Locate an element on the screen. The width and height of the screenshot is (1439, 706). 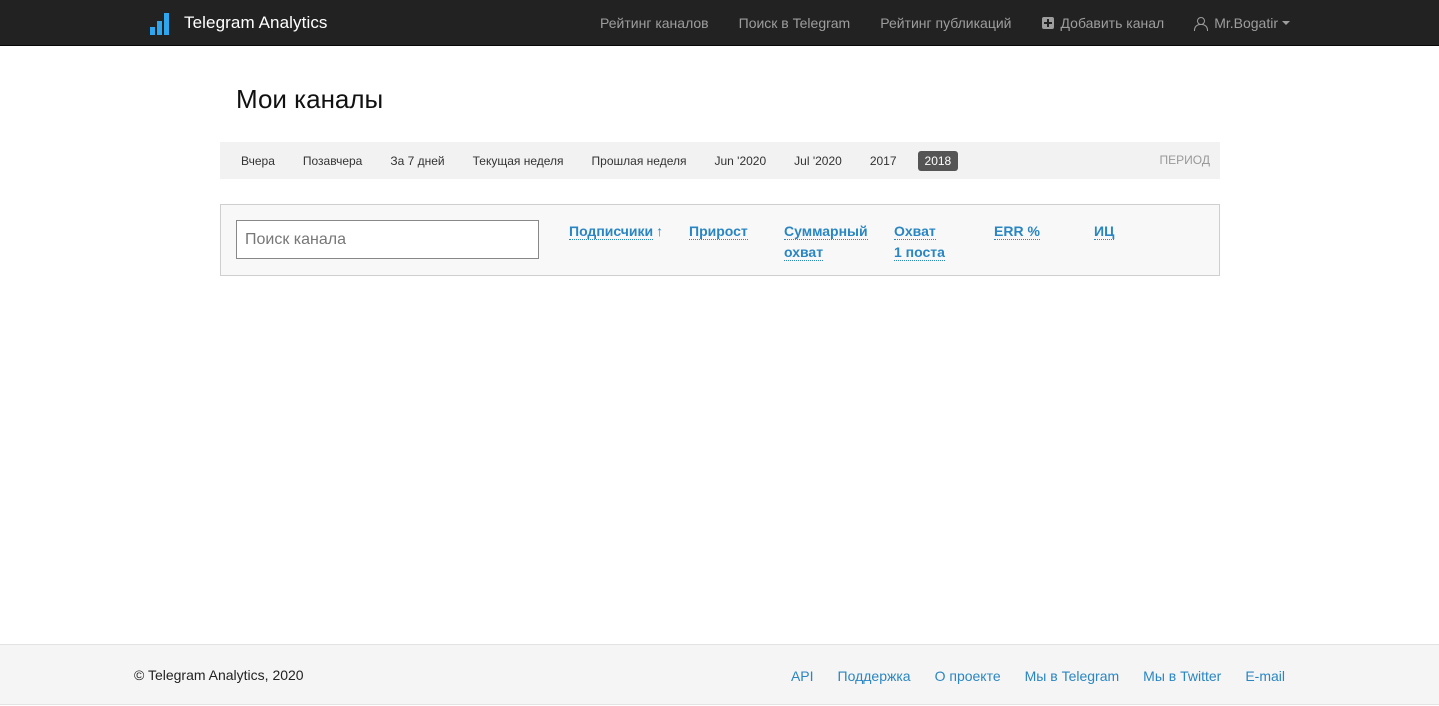
period-jul-2020: Jul '2020 is located at coordinates (818, 161).